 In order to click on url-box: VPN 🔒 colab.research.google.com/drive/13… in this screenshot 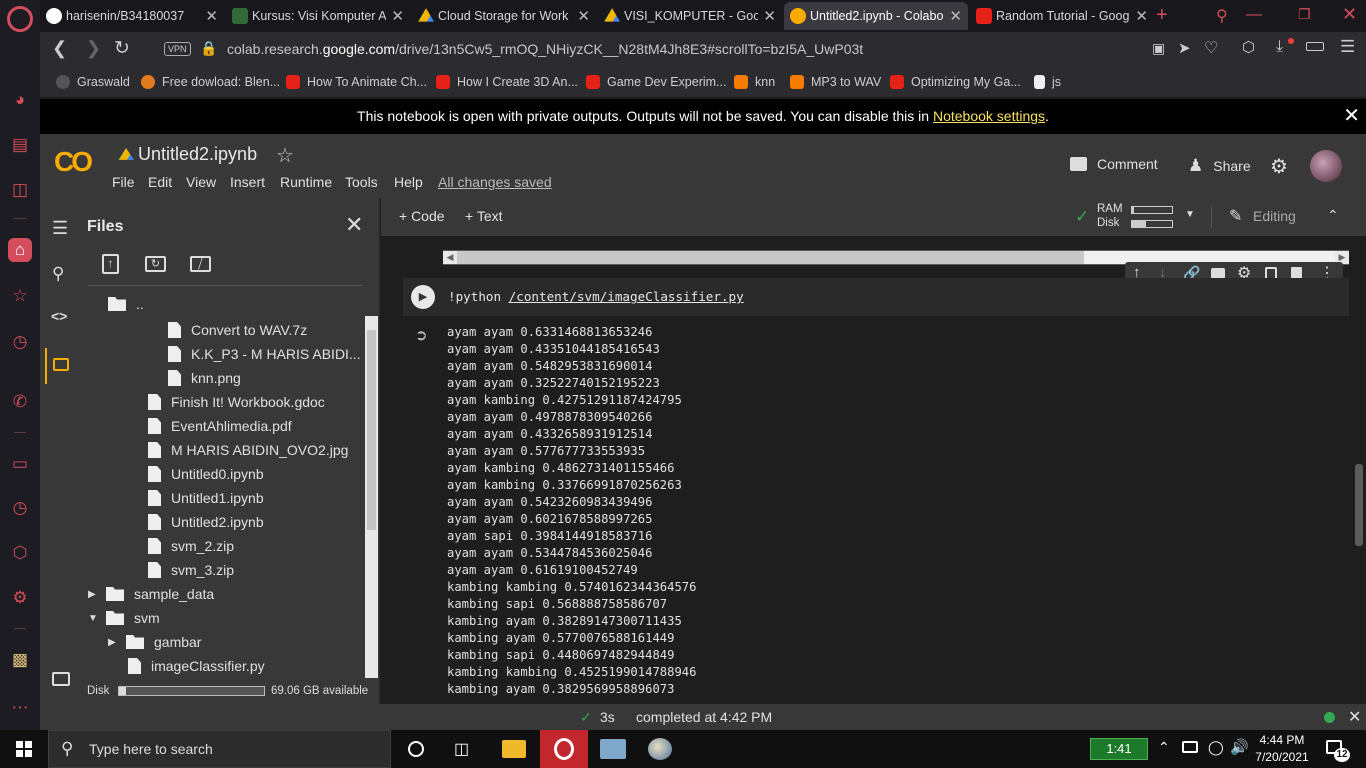, I will do `click(650, 50)`.